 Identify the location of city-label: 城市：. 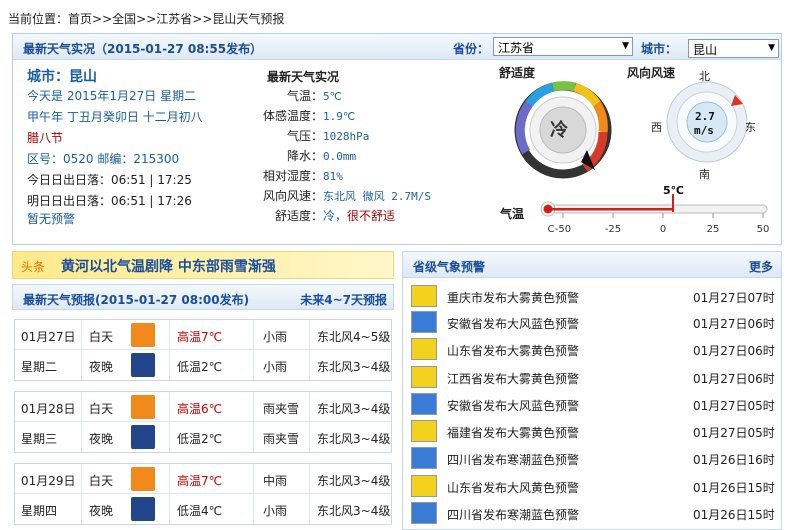
(659, 49).